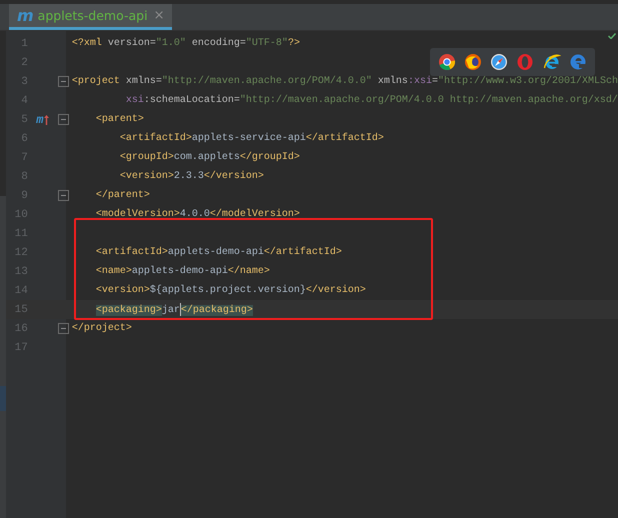  Describe the element at coordinates (392, 81) in the screenshot. I see `code-token: xmlns` at that location.